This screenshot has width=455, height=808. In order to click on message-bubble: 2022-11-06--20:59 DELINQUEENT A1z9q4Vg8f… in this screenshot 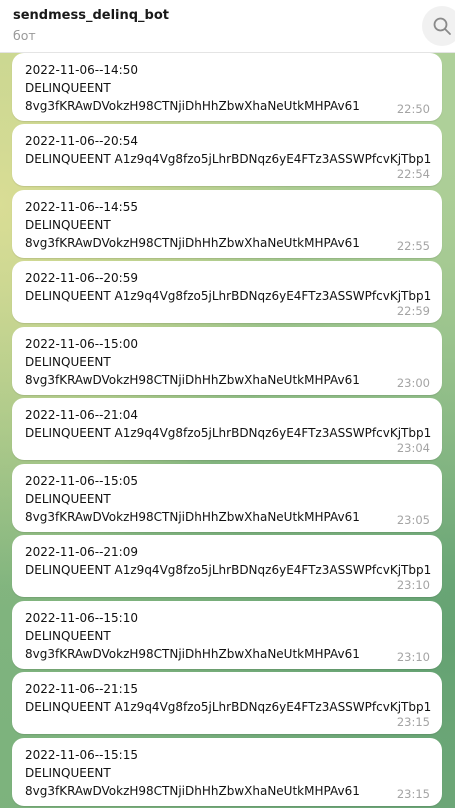, I will do `click(227, 292)`.